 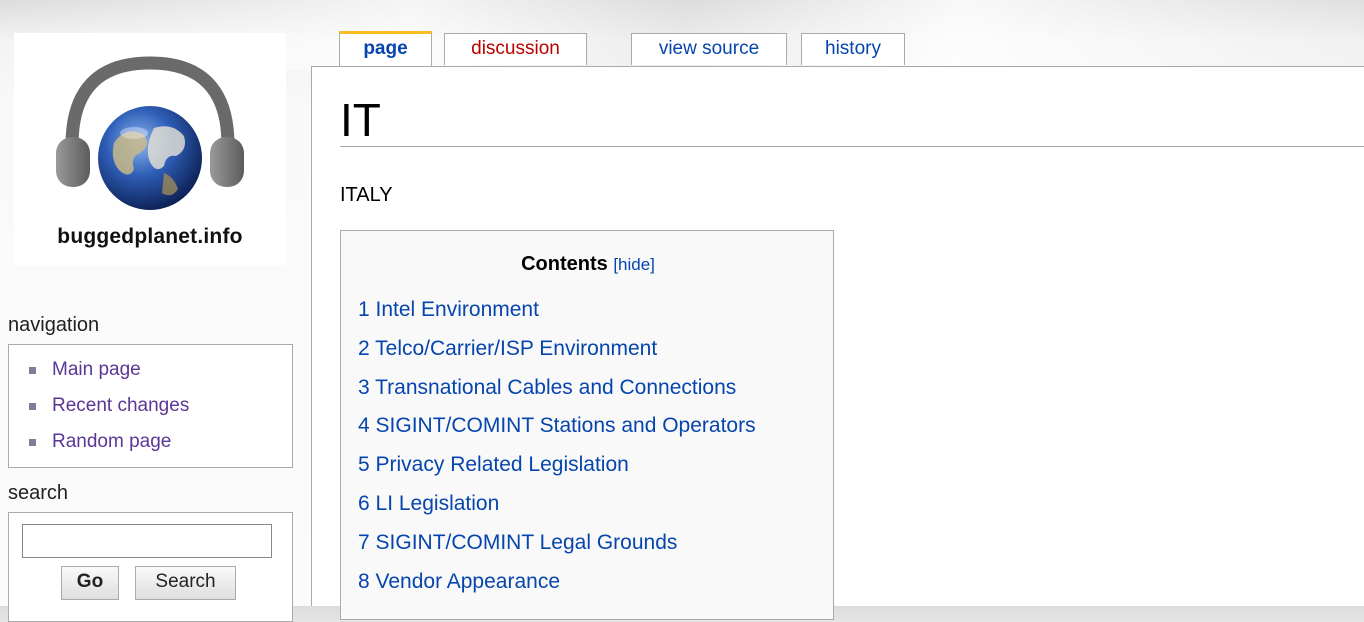 What do you see at coordinates (564, 264) in the screenshot?
I see `toc-title: Contents` at bounding box center [564, 264].